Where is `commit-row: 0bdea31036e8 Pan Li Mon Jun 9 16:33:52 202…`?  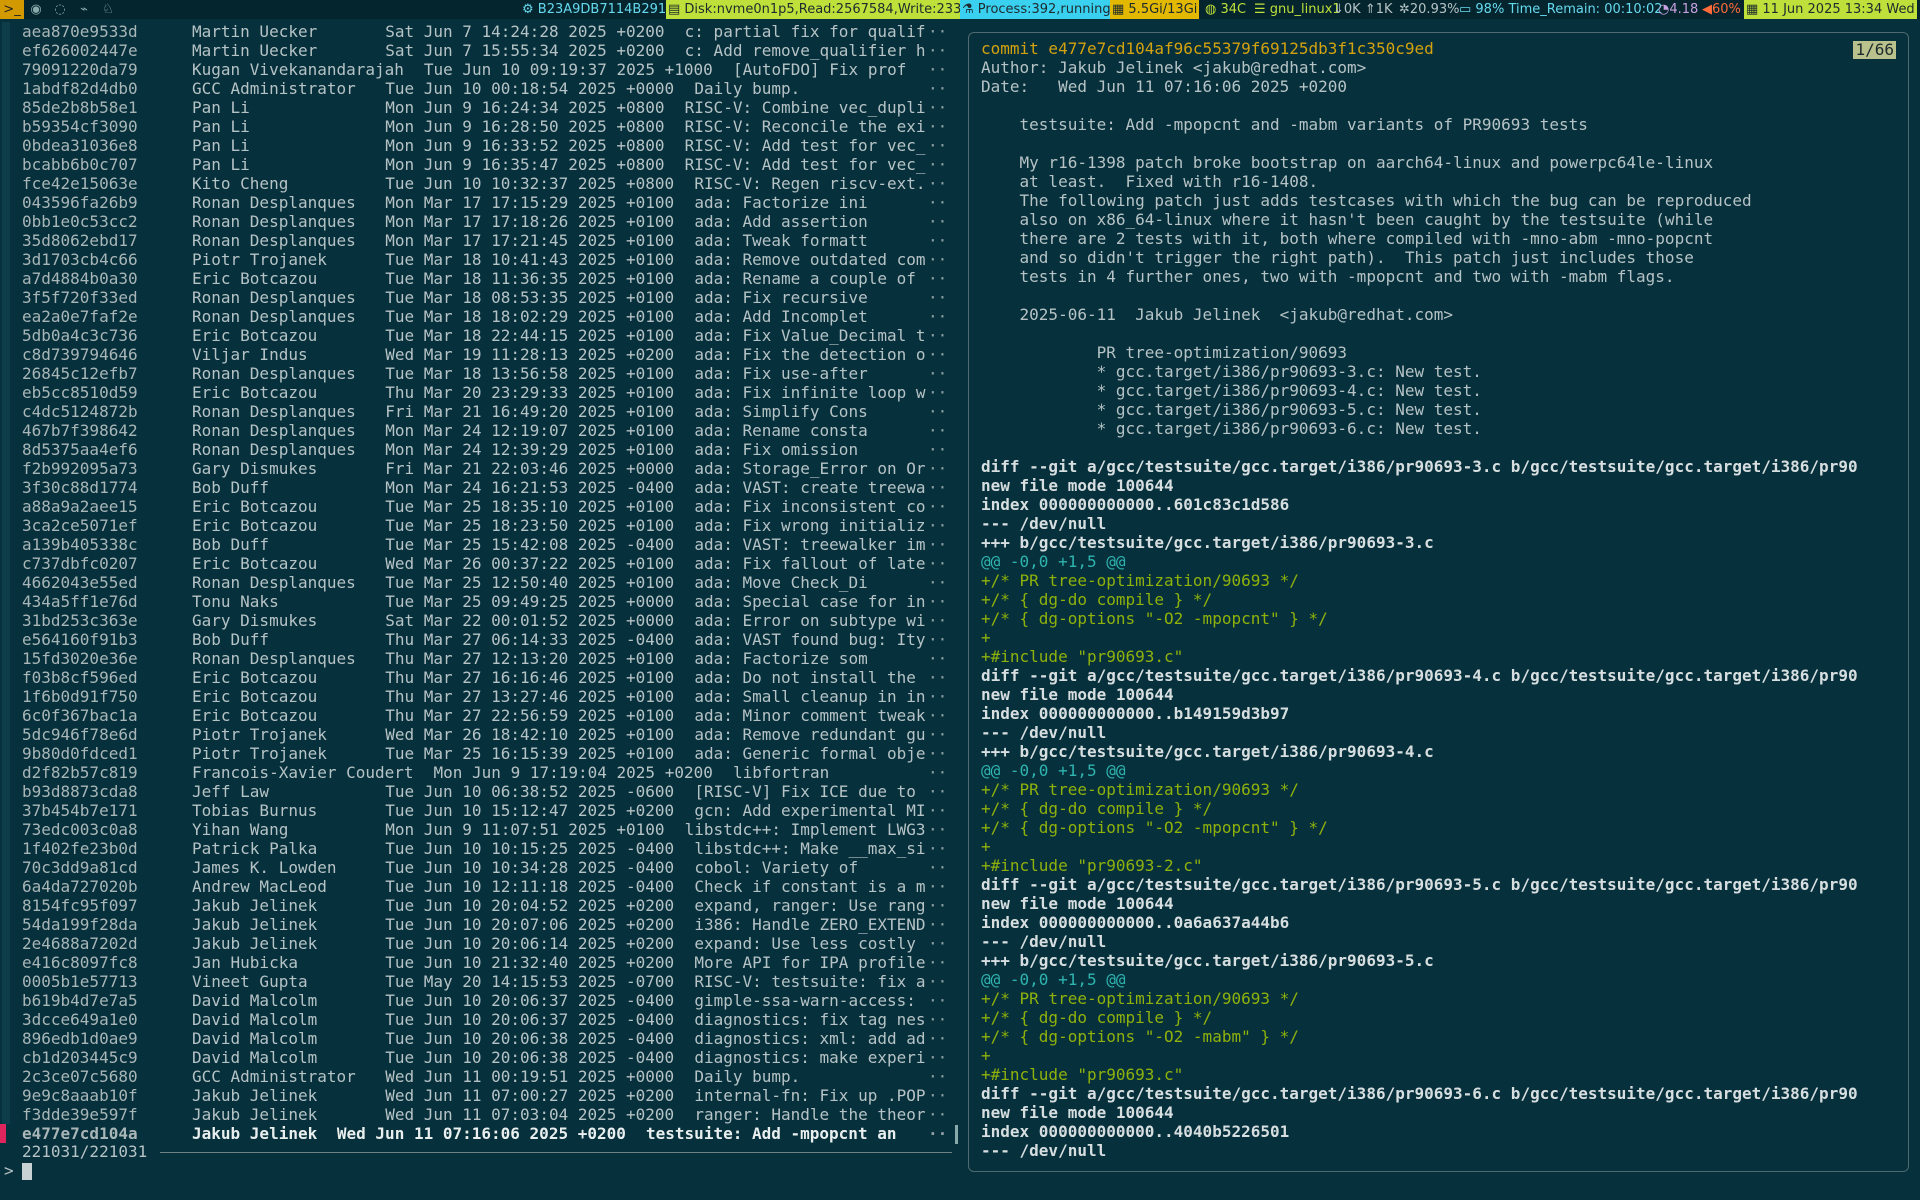
commit-row: 0bdea31036e8 Pan Li Mon Jun 9 16:33:52 202… is located at coordinates (479, 145).